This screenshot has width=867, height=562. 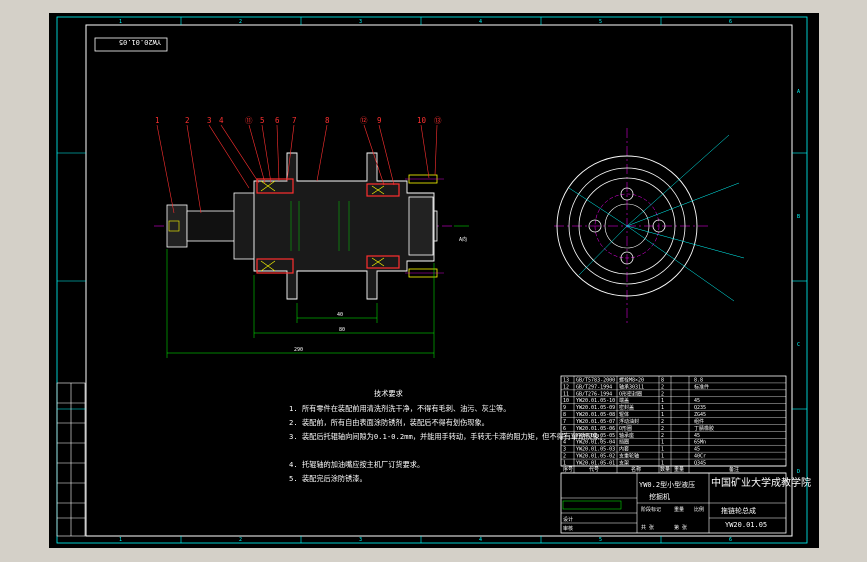 I want to click on zone-bottom-1: 1, so click(x=120, y=540).